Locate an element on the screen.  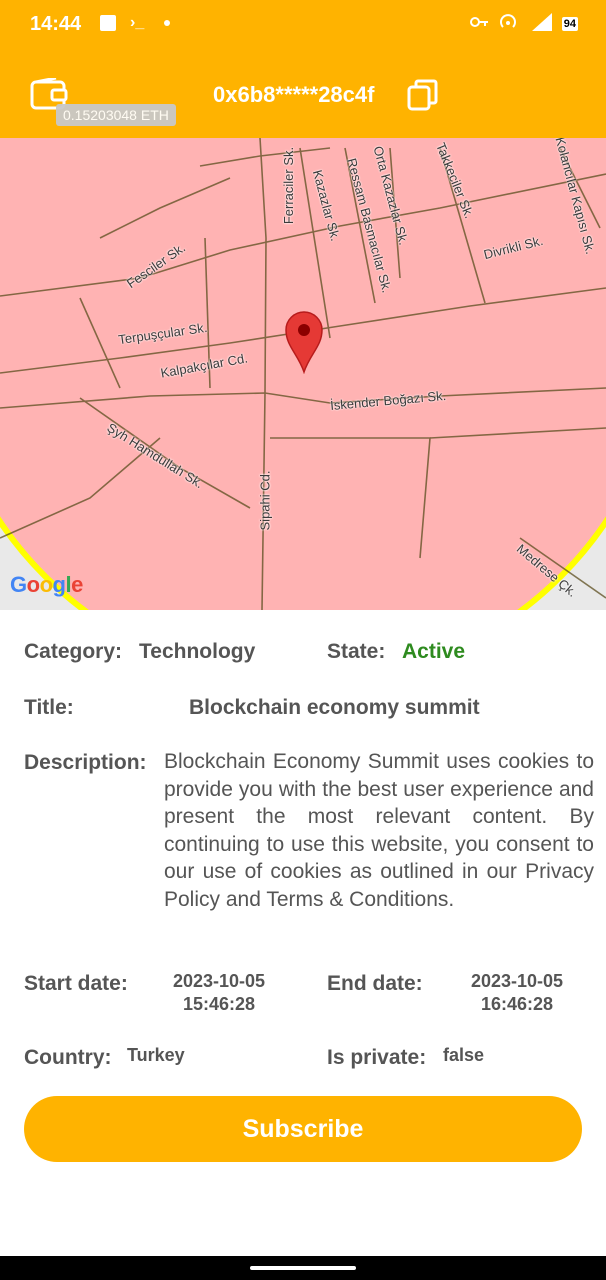
status-left-icons: ›_ is located at coordinates (135, 23).